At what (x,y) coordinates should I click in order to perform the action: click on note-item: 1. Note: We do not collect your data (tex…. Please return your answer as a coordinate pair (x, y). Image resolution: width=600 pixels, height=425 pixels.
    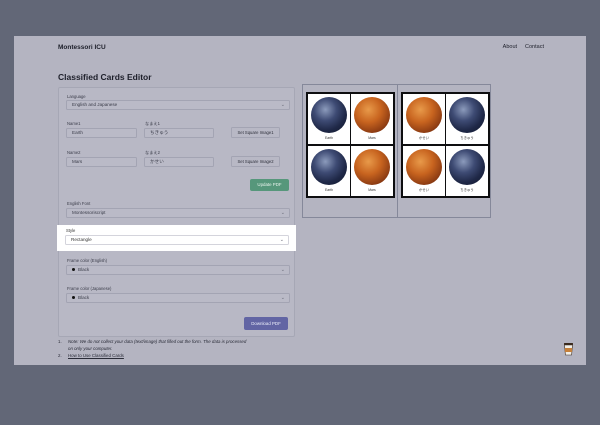
    Looking at the image, I should click on (152, 341).